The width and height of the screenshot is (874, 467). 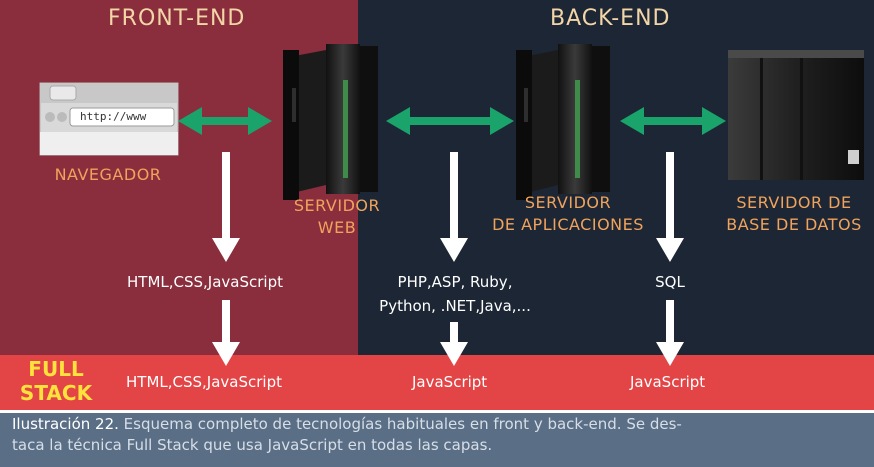 What do you see at coordinates (337, 205) in the screenshot?
I see `web-server-label-line1: SERVIDOR` at bounding box center [337, 205].